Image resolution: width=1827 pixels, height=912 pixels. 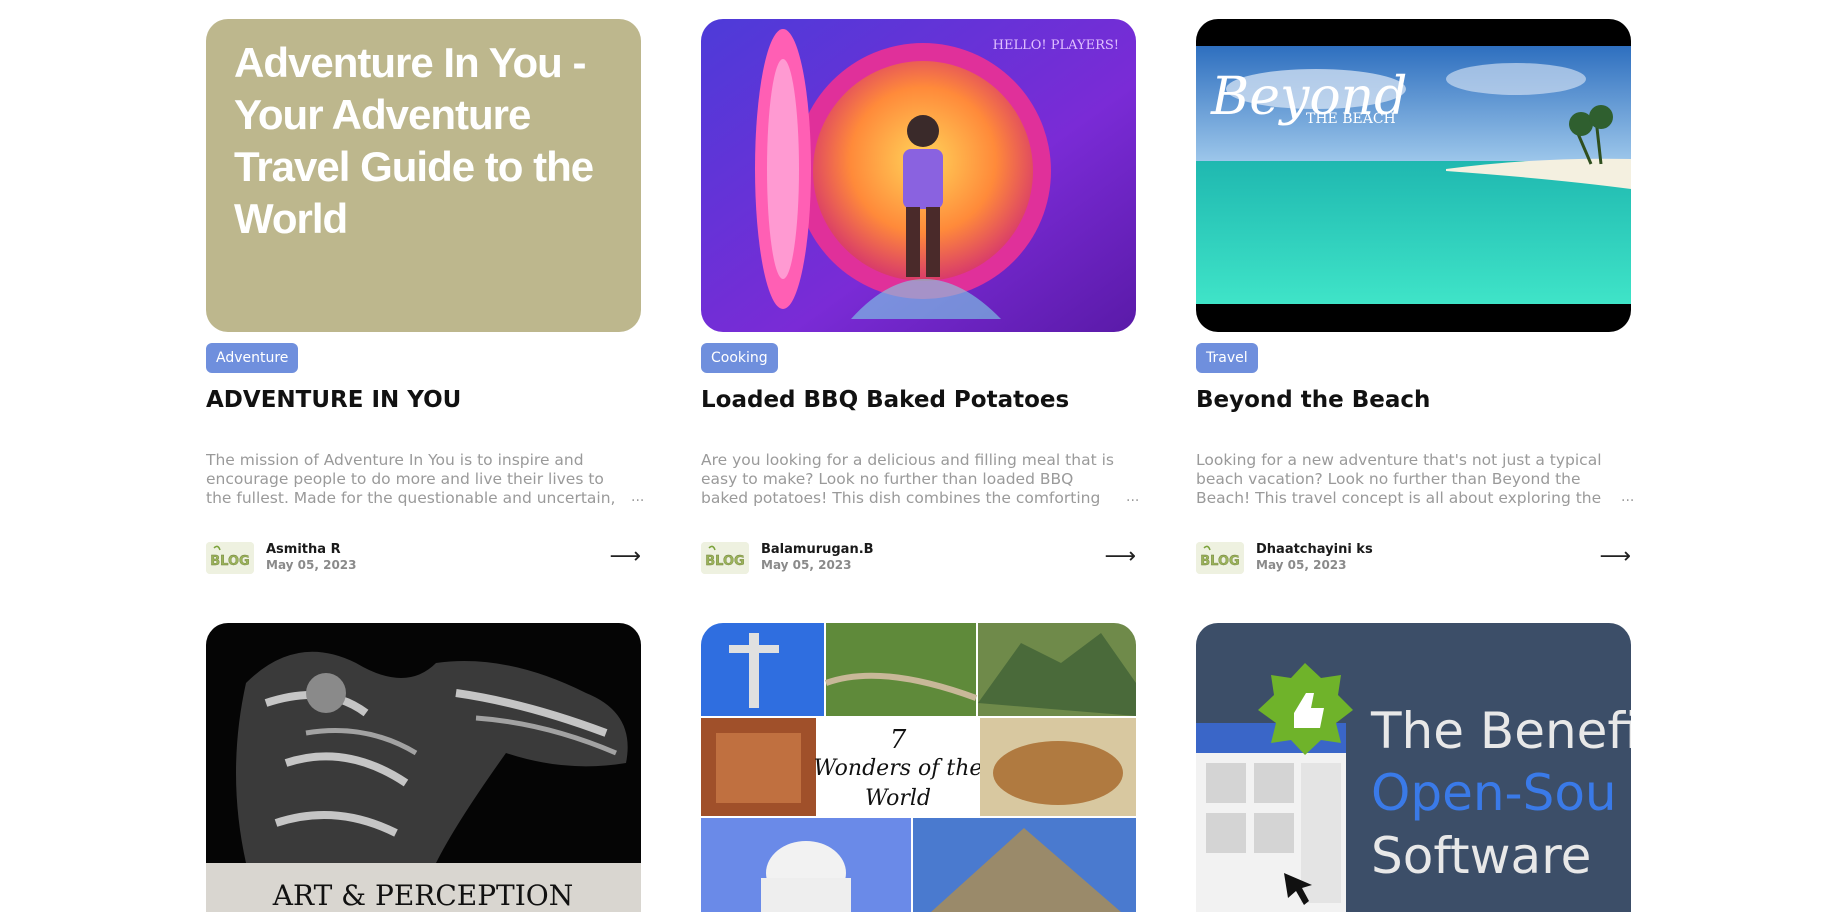 What do you see at coordinates (252, 358) in the screenshot?
I see `category-badge: Adventure` at bounding box center [252, 358].